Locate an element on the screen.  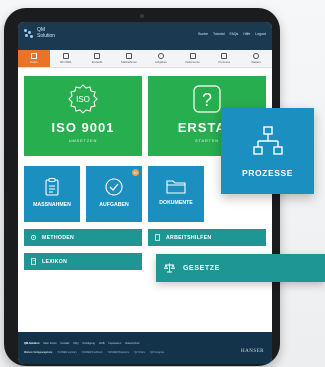
tab-aufgaben: Aufgaben is located at coordinates (161, 58).